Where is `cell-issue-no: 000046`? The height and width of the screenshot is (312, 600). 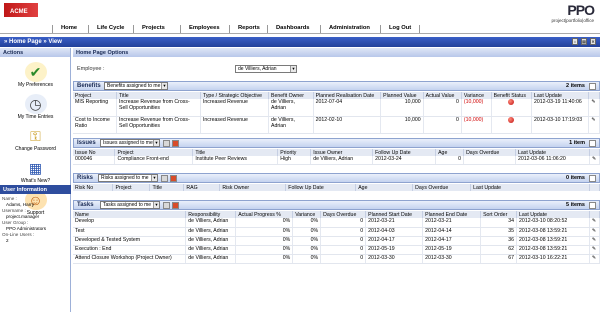
cell-issue-no: 000046 is located at coordinates (94, 160).